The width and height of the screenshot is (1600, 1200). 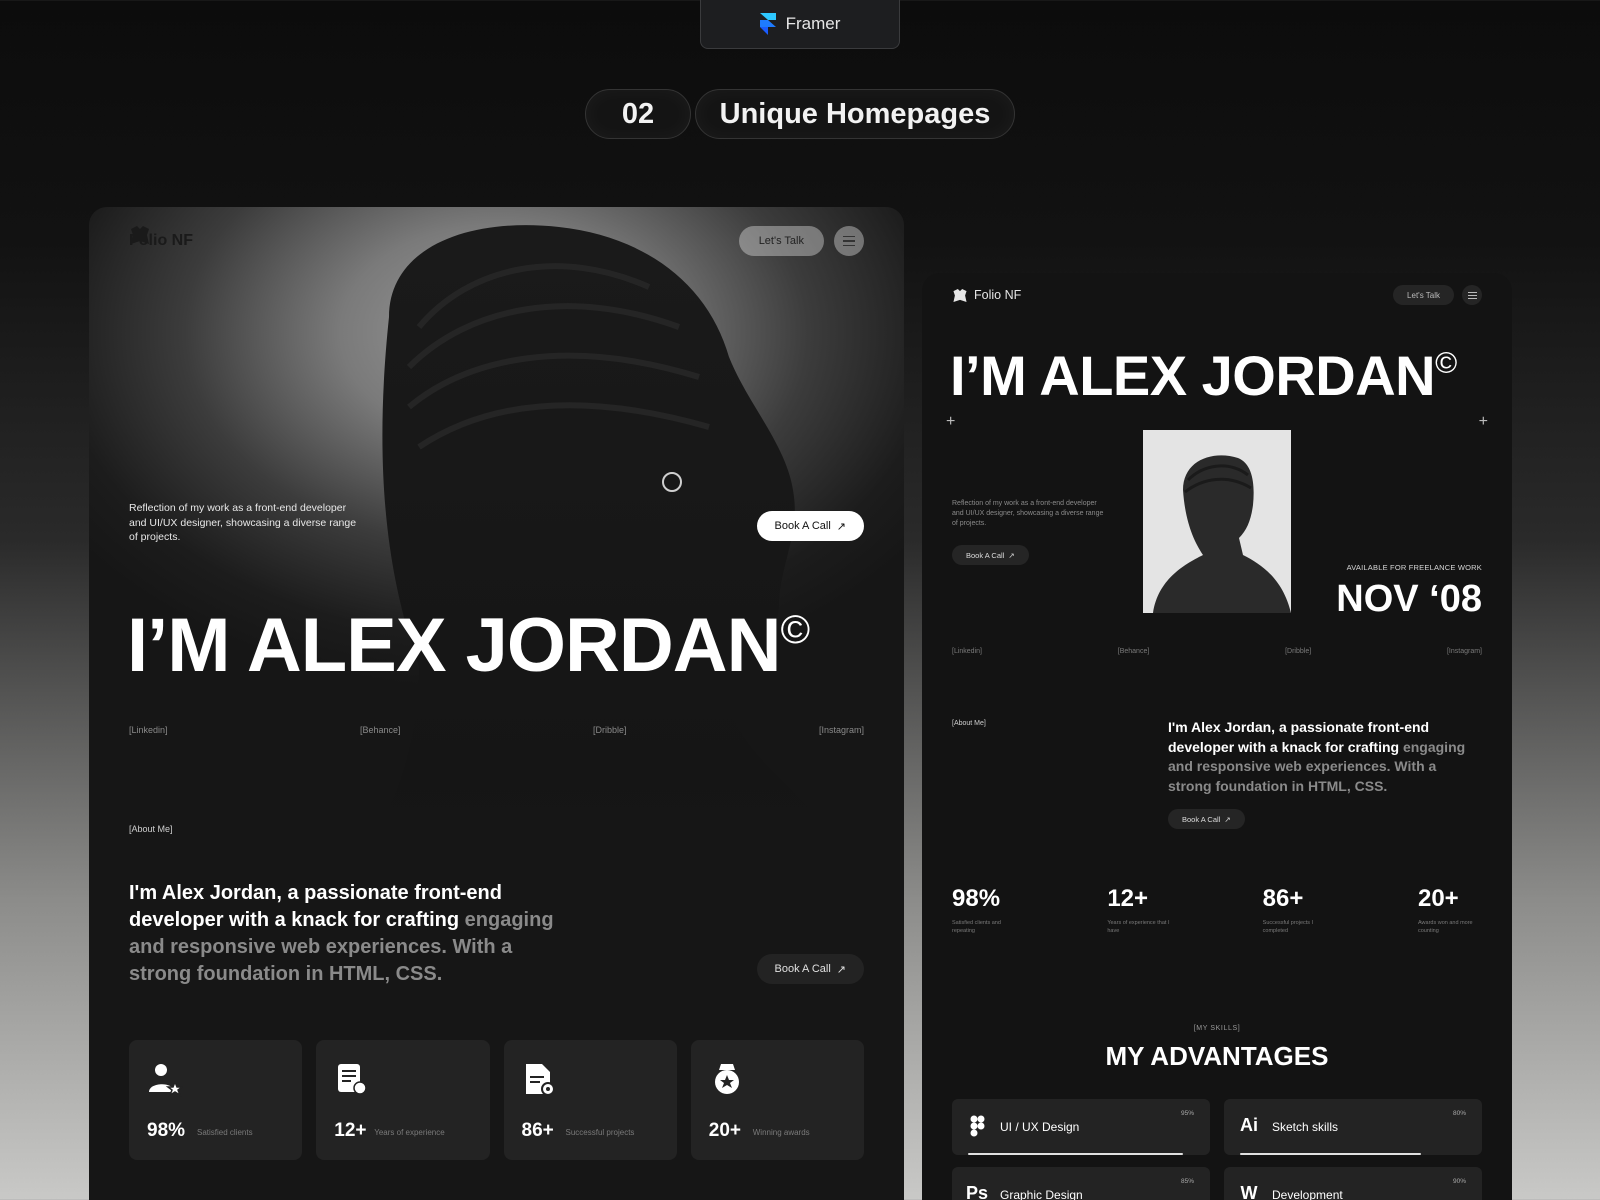 I want to click on skill-name: Development, so click(x=1307, y=1194).